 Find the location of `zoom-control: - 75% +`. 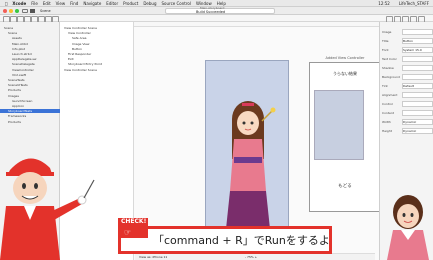

zoom-control: - 75% + is located at coordinates (251, 257).